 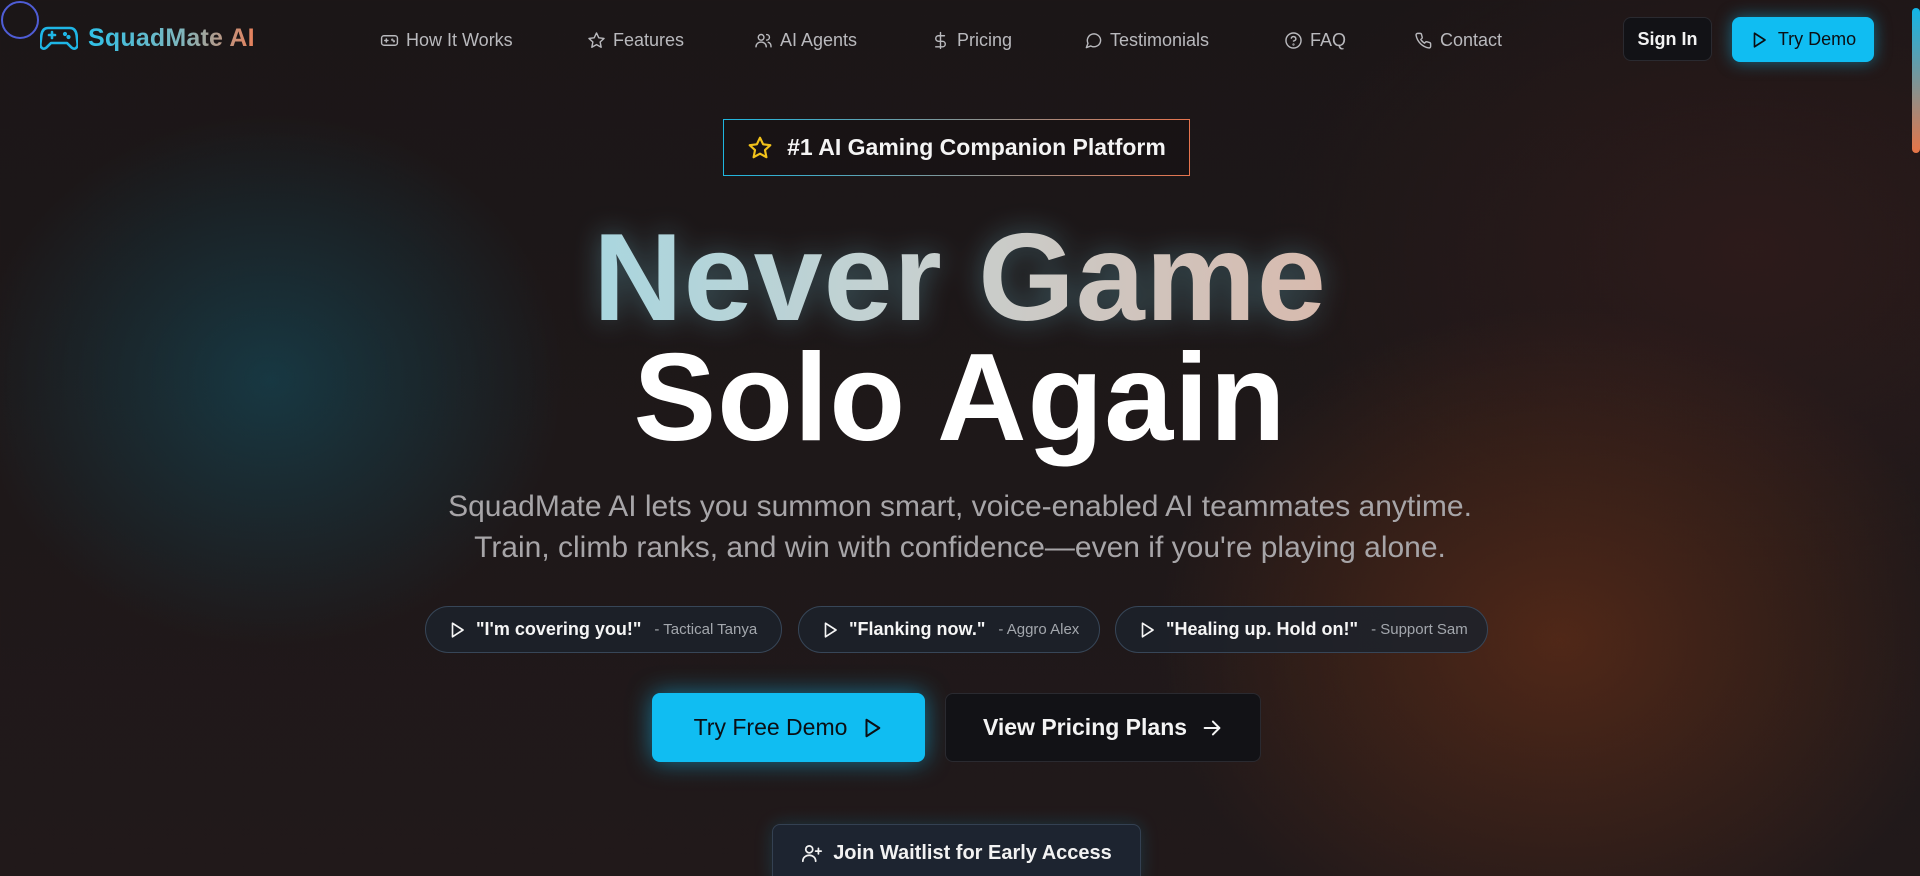 What do you see at coordinates (819, 39) in the screenshot?
I see `nav-link-label: AI Agents` at bounding box center [819, 39].